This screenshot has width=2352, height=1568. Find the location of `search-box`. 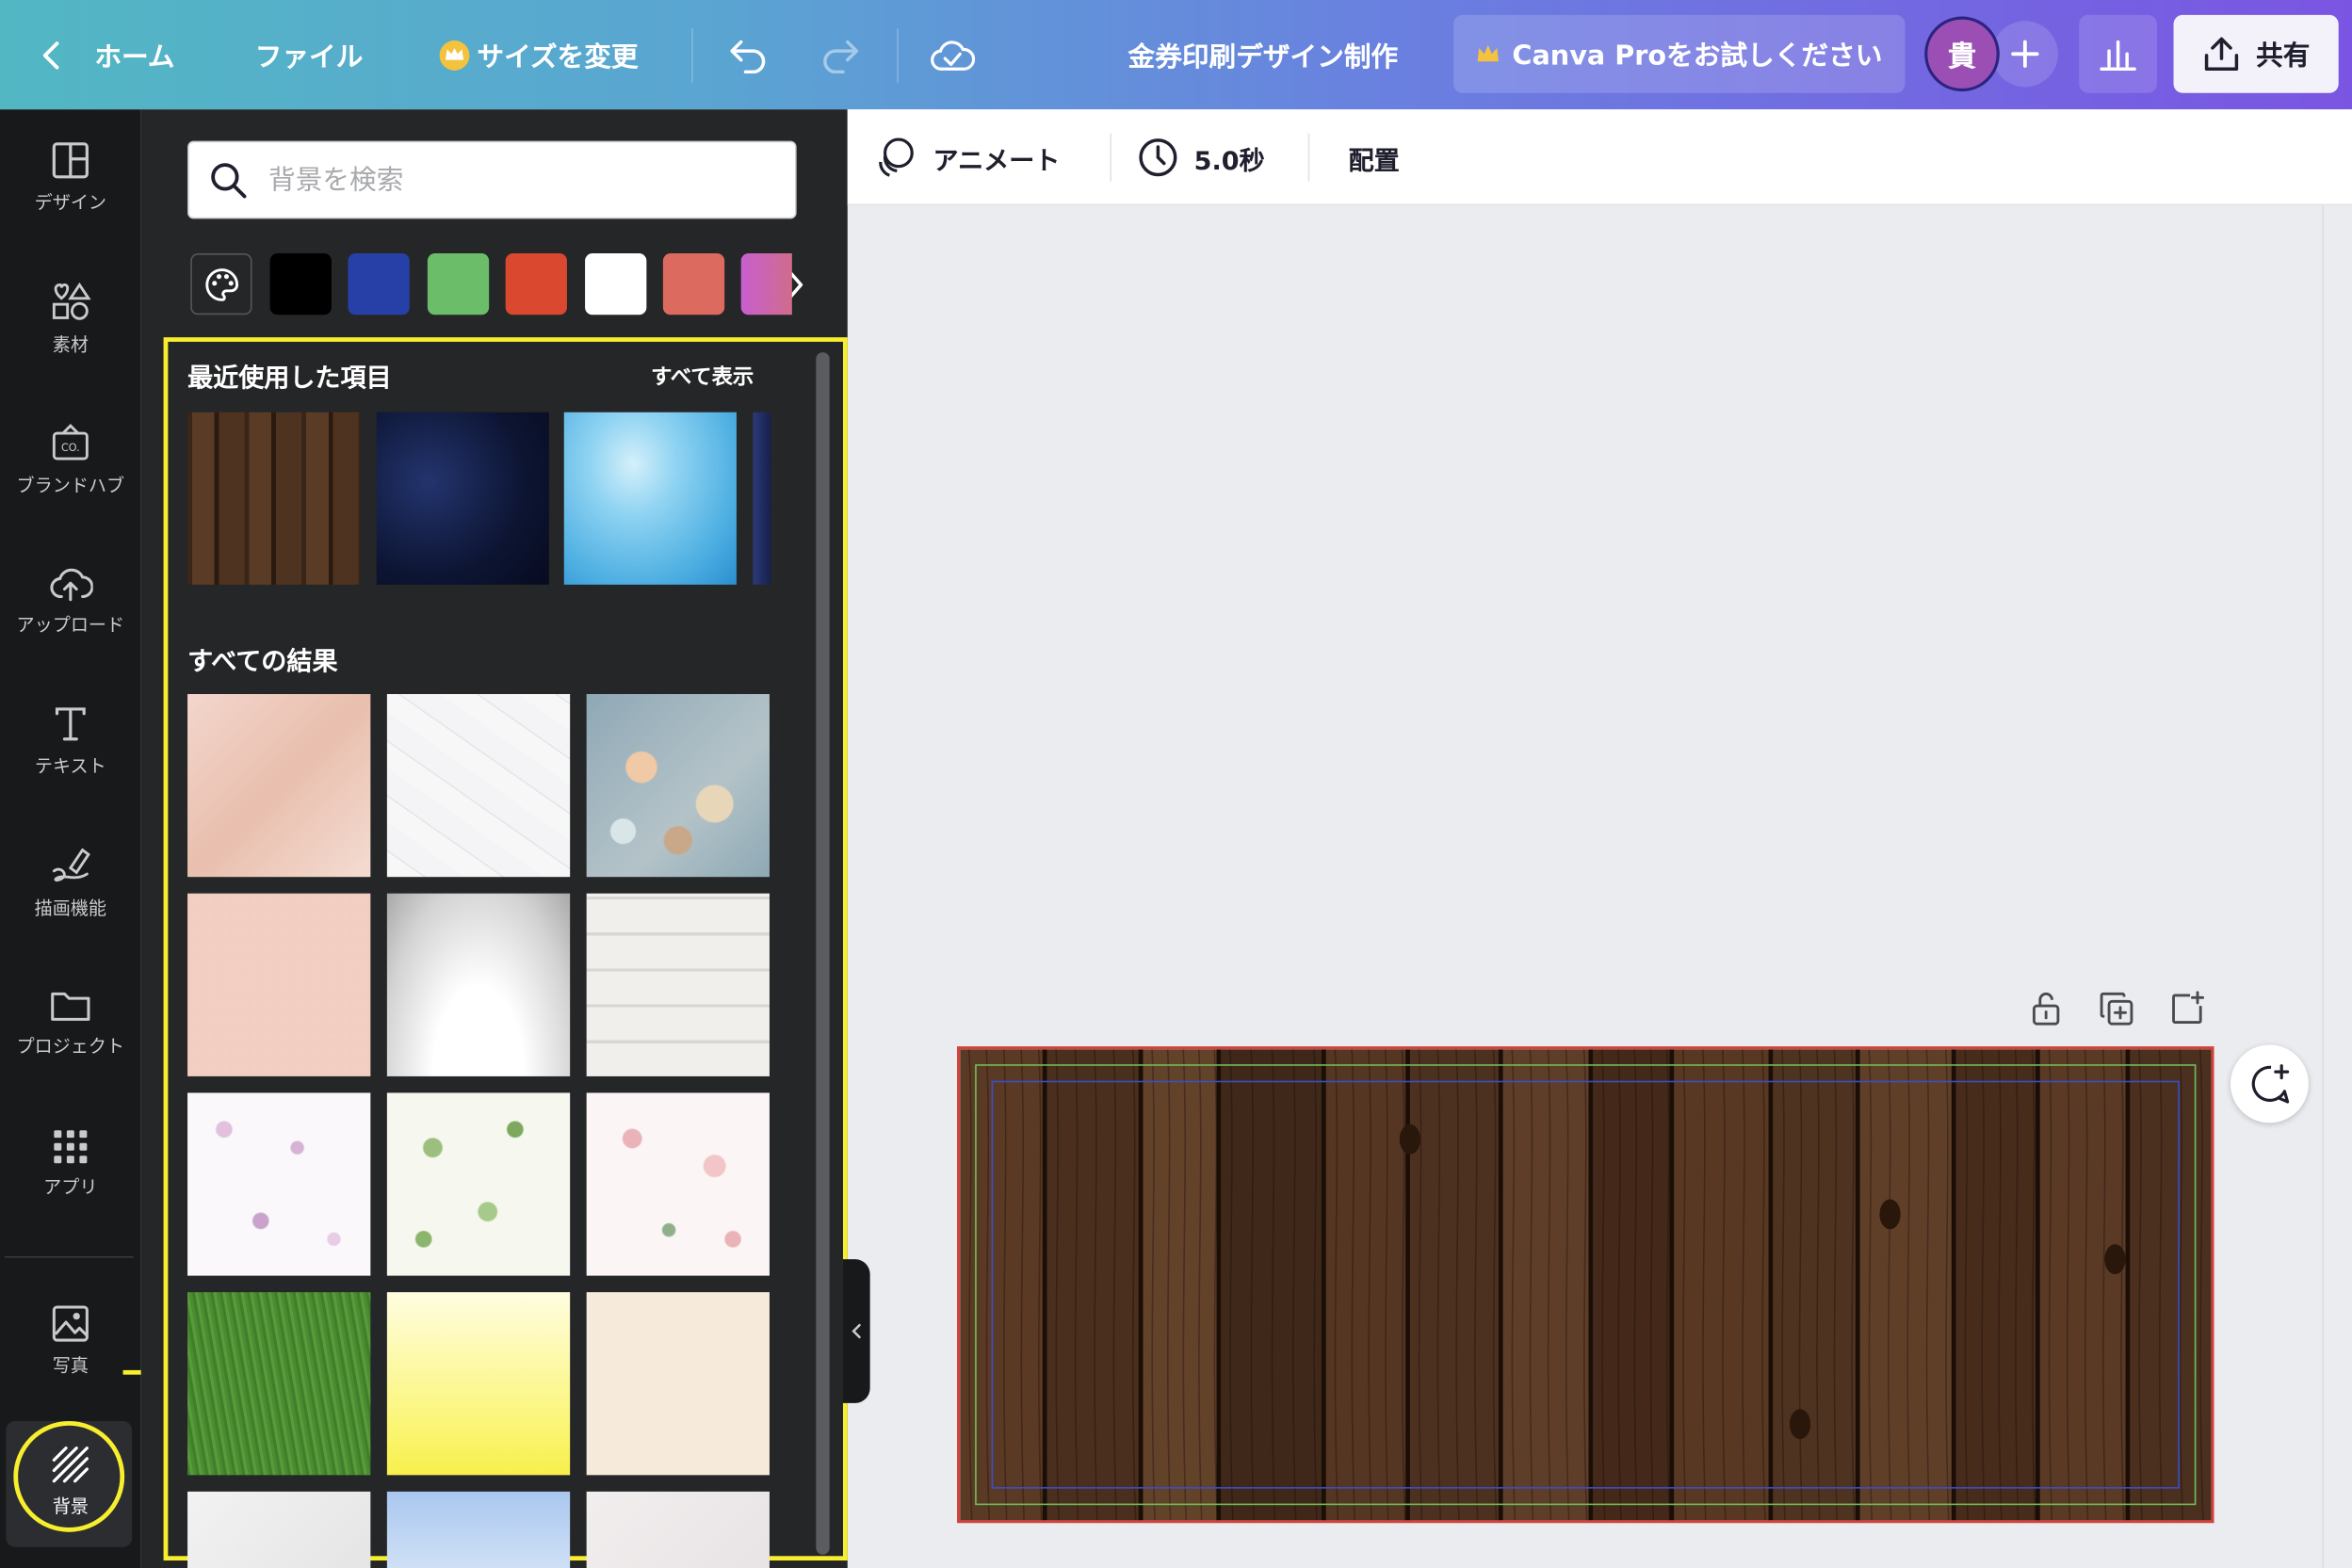

search-box is located at coordinates (492, 179).